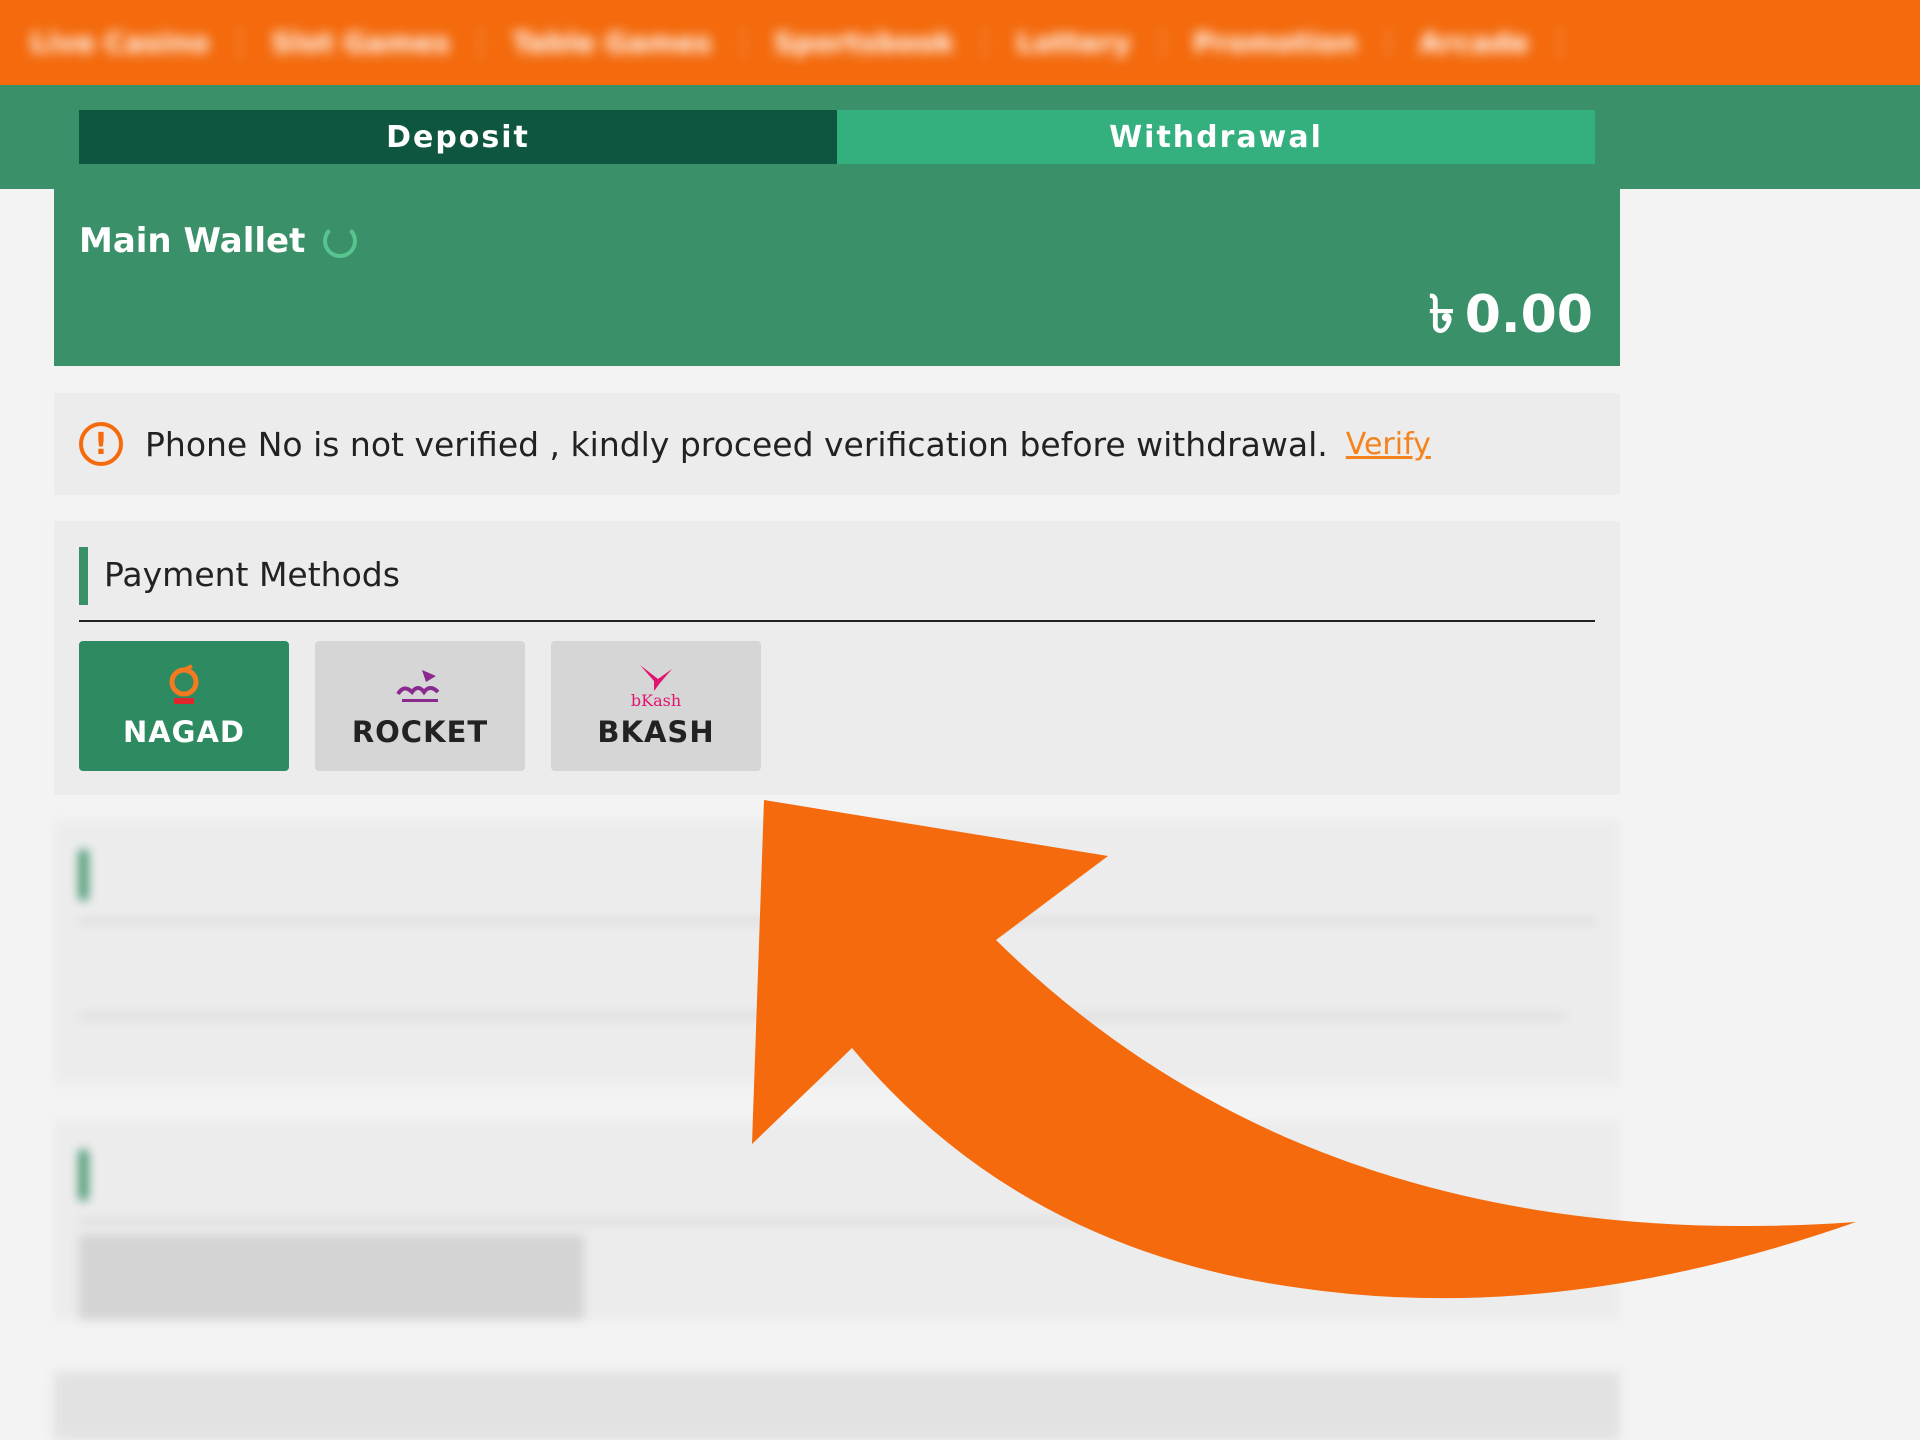  I want to click on main-wallet-card: Main Wallet ৳ 0.00, so click(837, 277).